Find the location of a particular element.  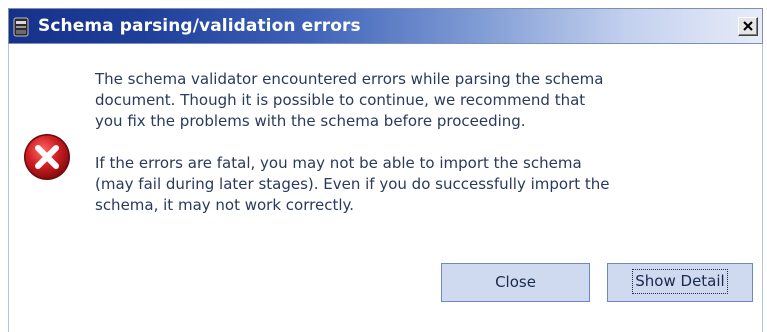

show-detail-button-label: Show Detail is located at coordinates (680, 281).